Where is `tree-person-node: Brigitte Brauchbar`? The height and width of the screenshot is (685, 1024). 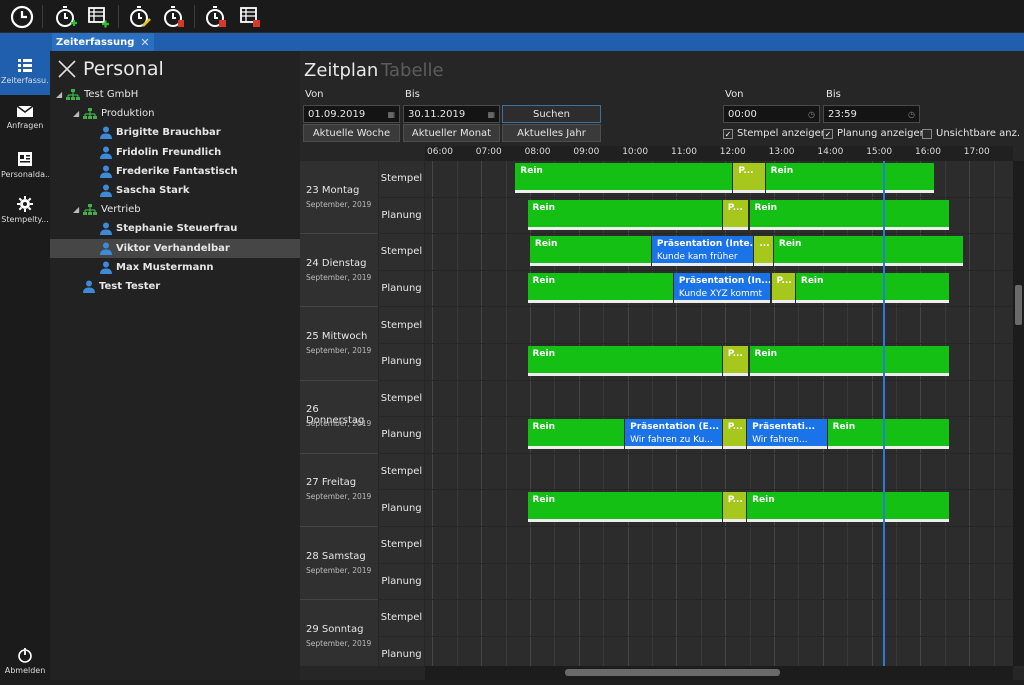
tree-person-node: Brigitte Brauchbar is located at coordinates (160, 132).